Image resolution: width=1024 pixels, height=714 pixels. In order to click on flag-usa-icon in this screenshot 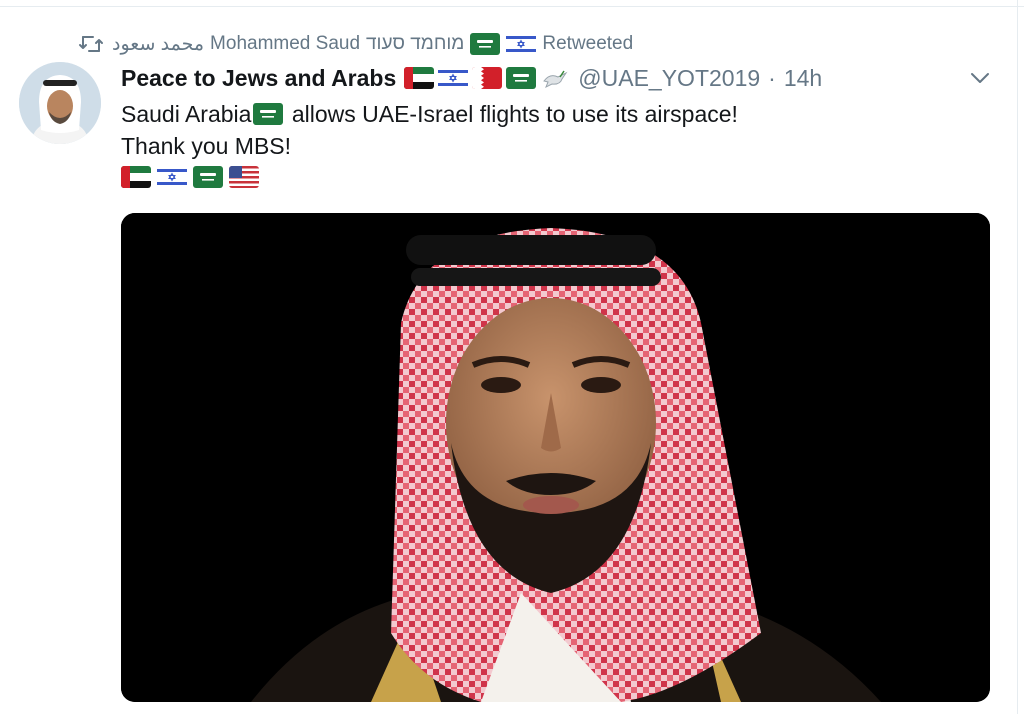, I will do `click(244, 177)`.